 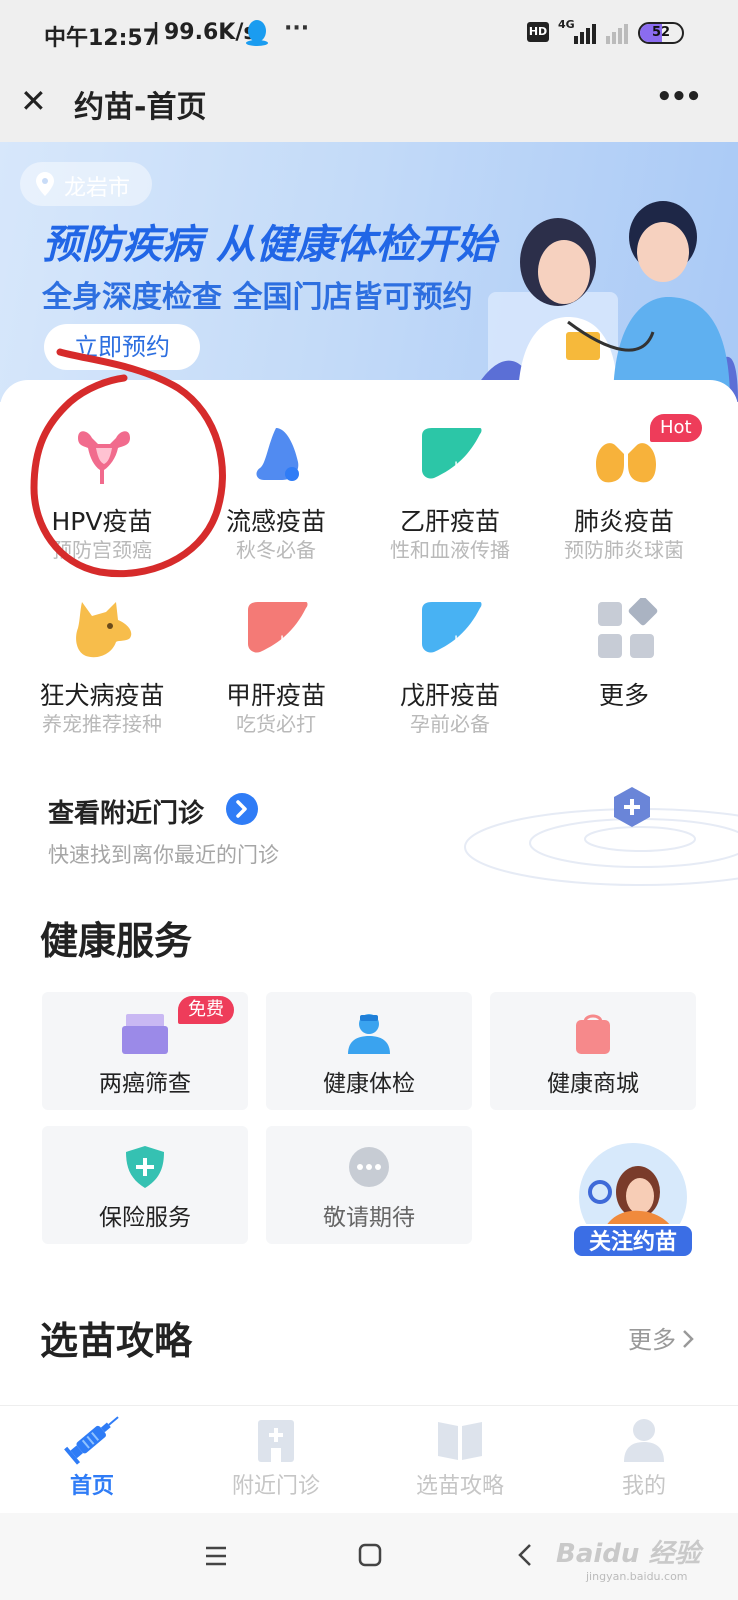 What do you see at coordinates (617, 34) in the screenshot?
I see `signal-2-icon` at bounding box center [617, 34].